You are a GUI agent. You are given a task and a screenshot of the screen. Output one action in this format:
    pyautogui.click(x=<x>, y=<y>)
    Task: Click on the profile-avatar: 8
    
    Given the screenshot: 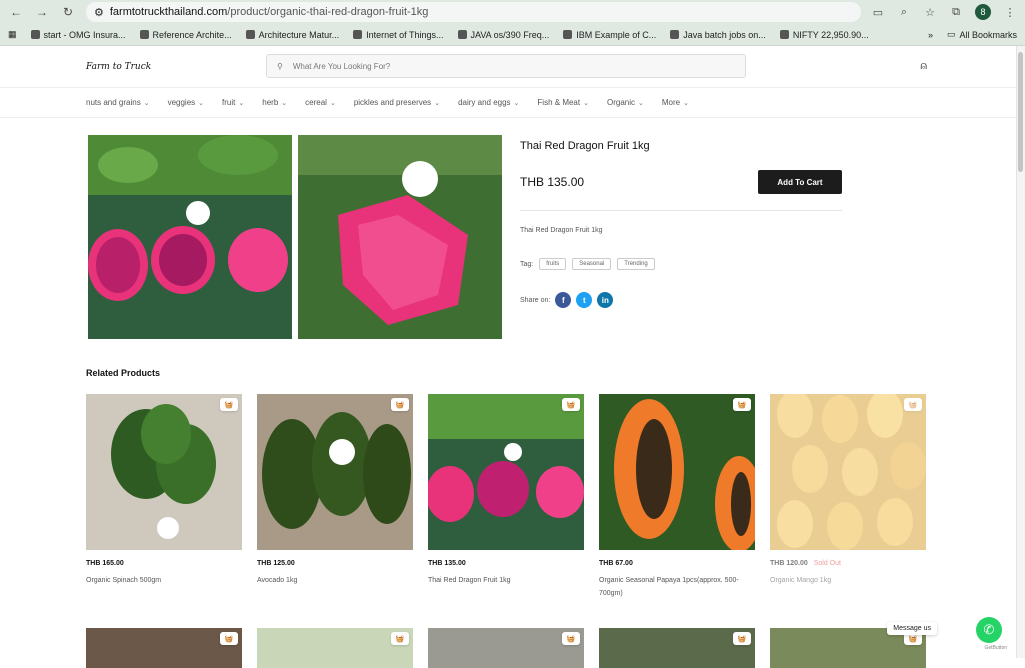 What is the action you would take?
    pyautogui.click(x=983, y=12)
    